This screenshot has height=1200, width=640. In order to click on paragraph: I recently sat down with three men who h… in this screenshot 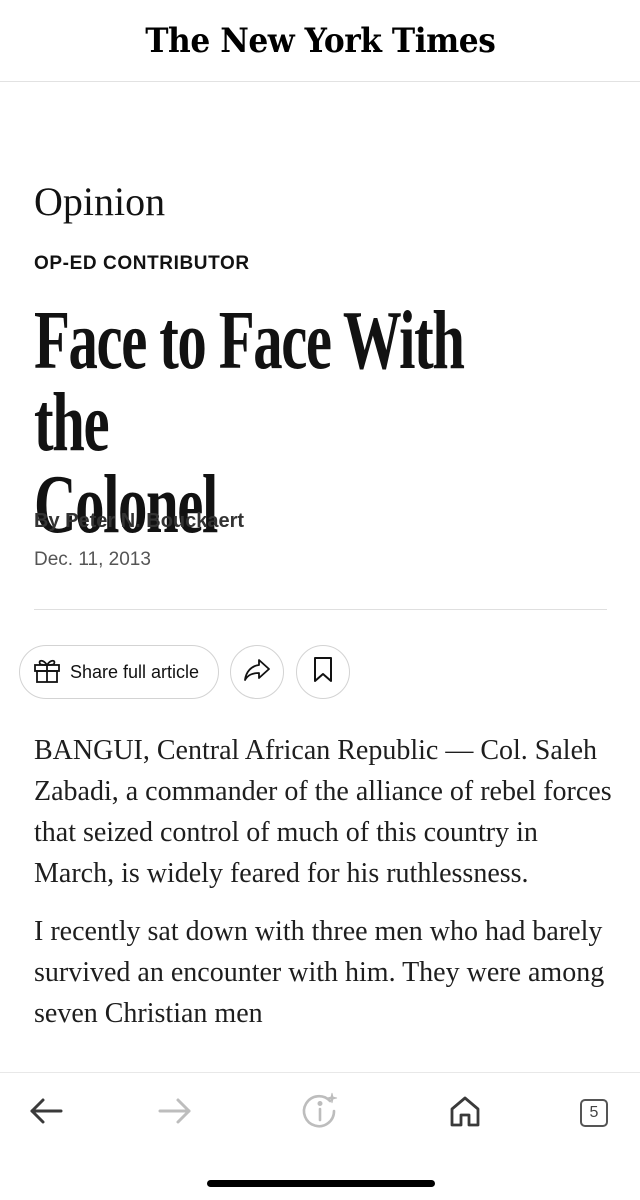, I will do `click(319, 972)`.